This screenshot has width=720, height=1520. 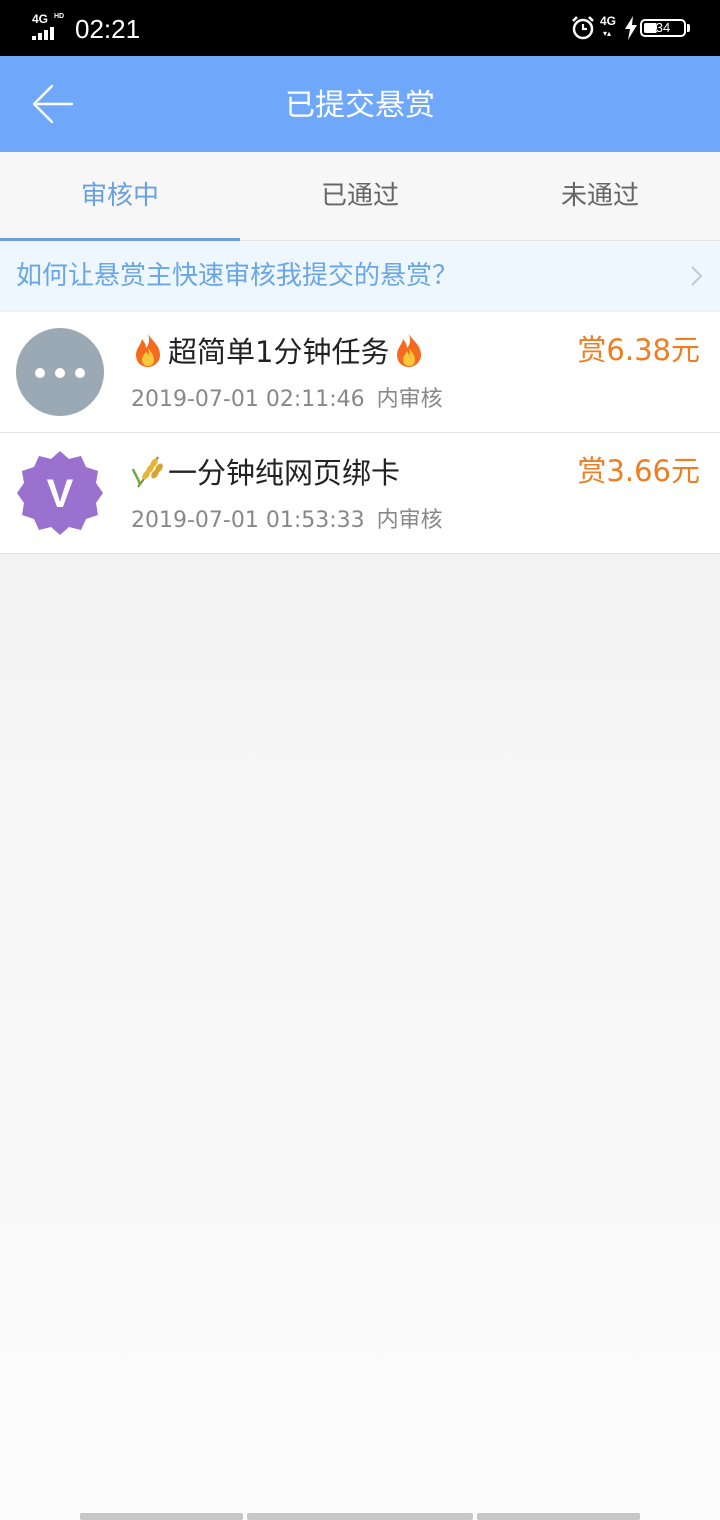 What do you see at coordinates (638, 350) in the screenshot?
I see `task-reward: 赏6.38元` at bounding box center [638, 350].